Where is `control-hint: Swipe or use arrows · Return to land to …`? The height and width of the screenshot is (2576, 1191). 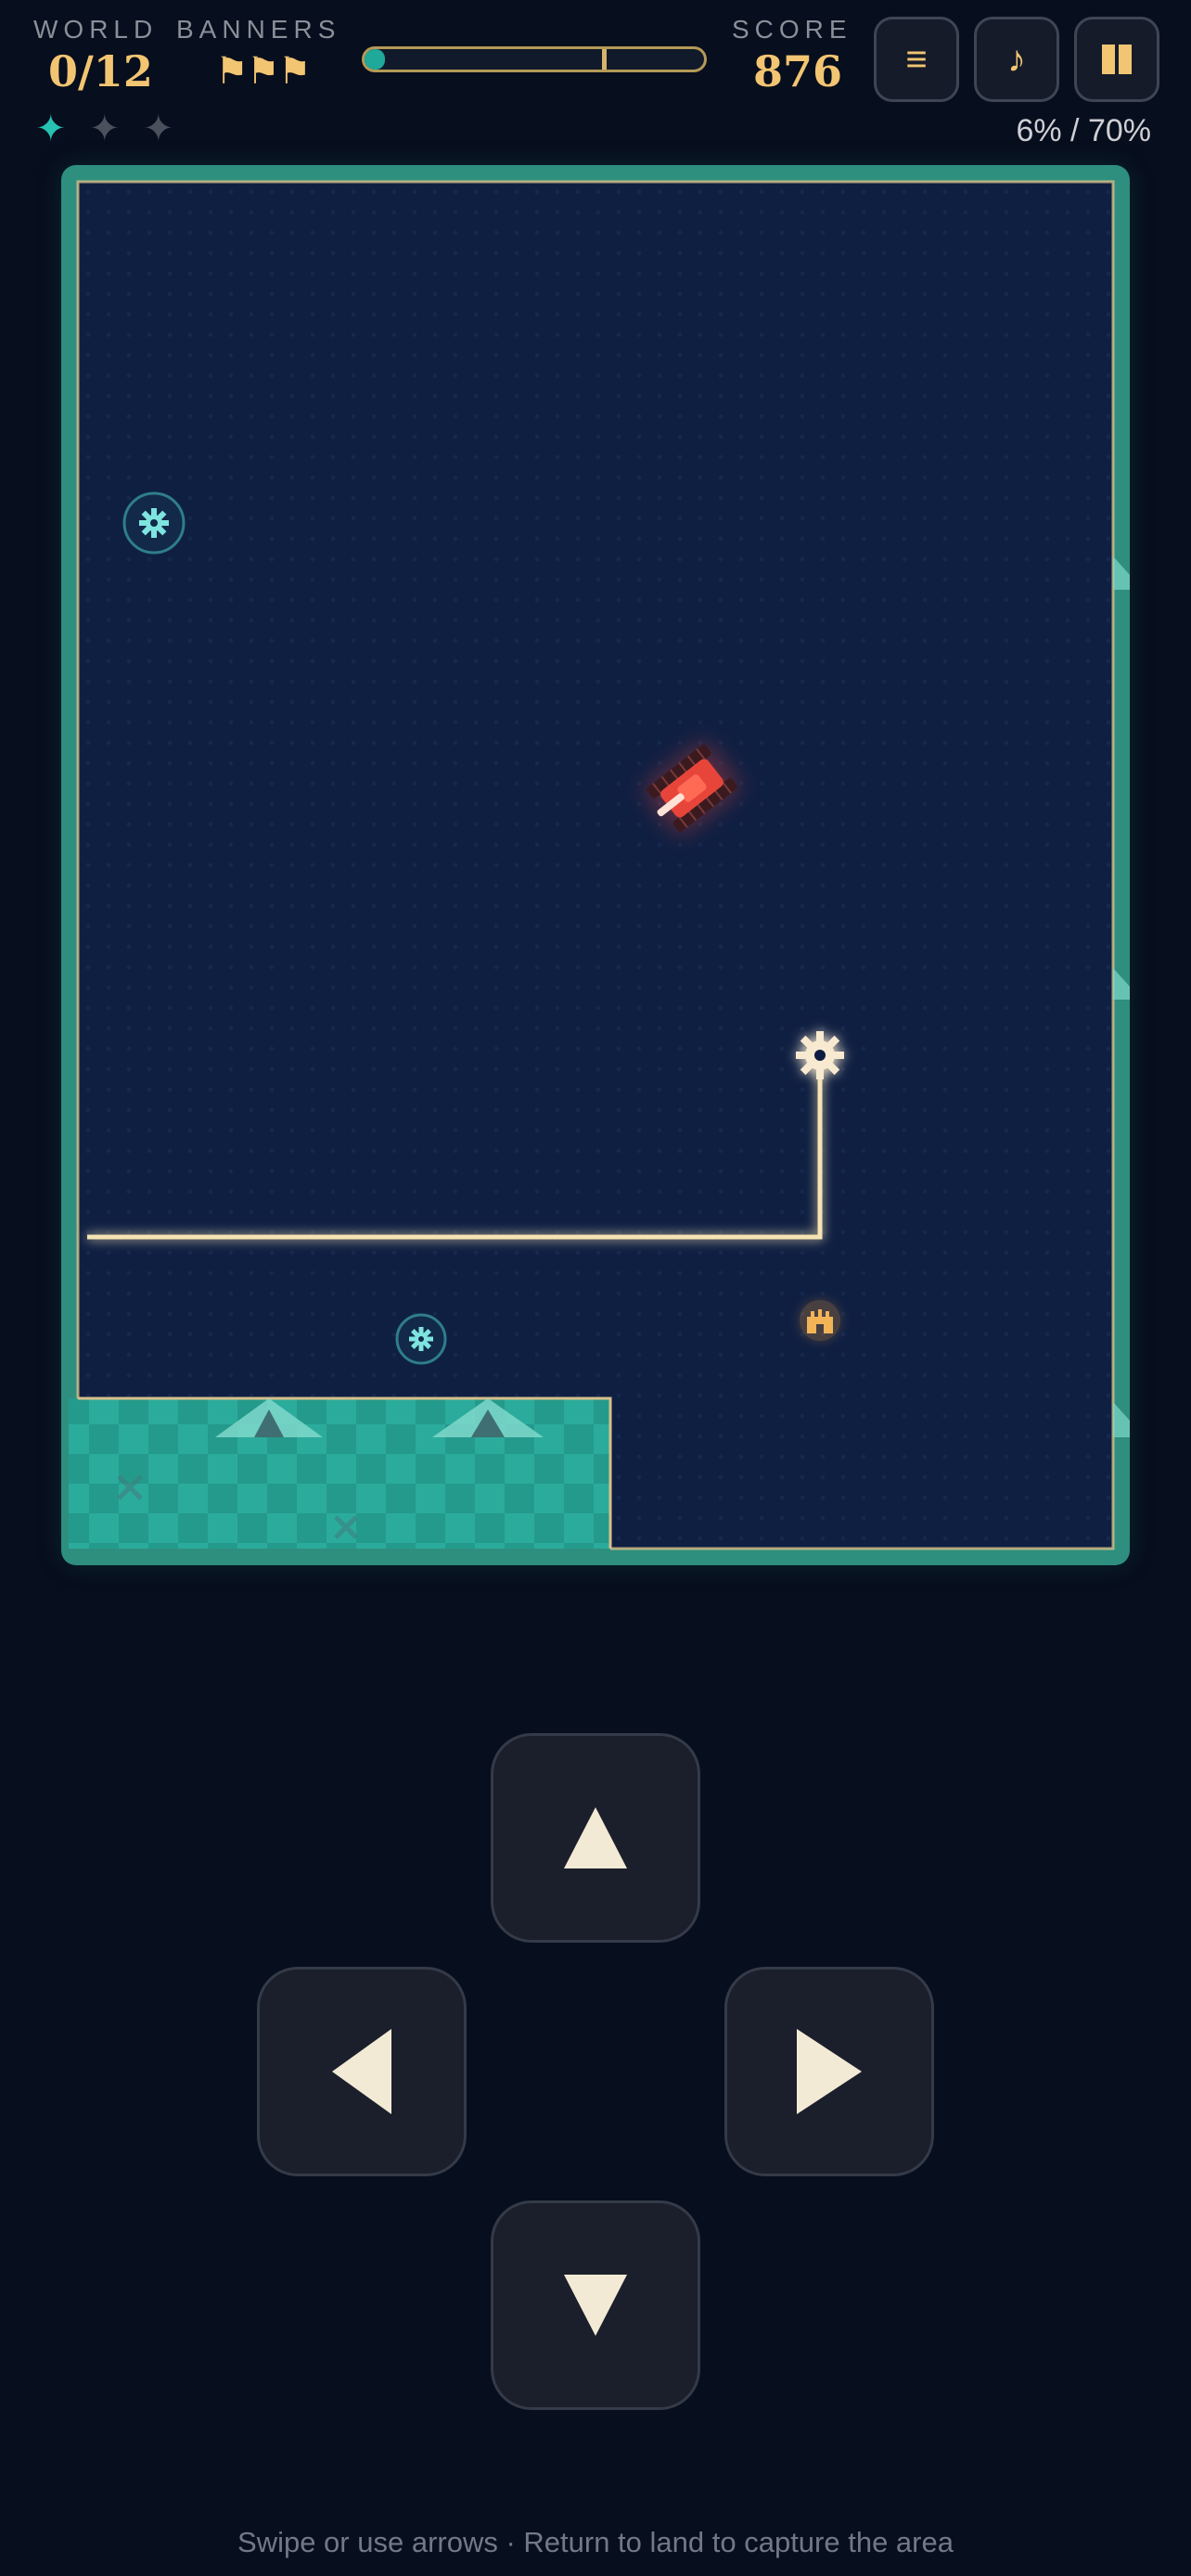
control-hint: Swipe or use arrows · Return to land to … is located at coordinates (595, 2542).